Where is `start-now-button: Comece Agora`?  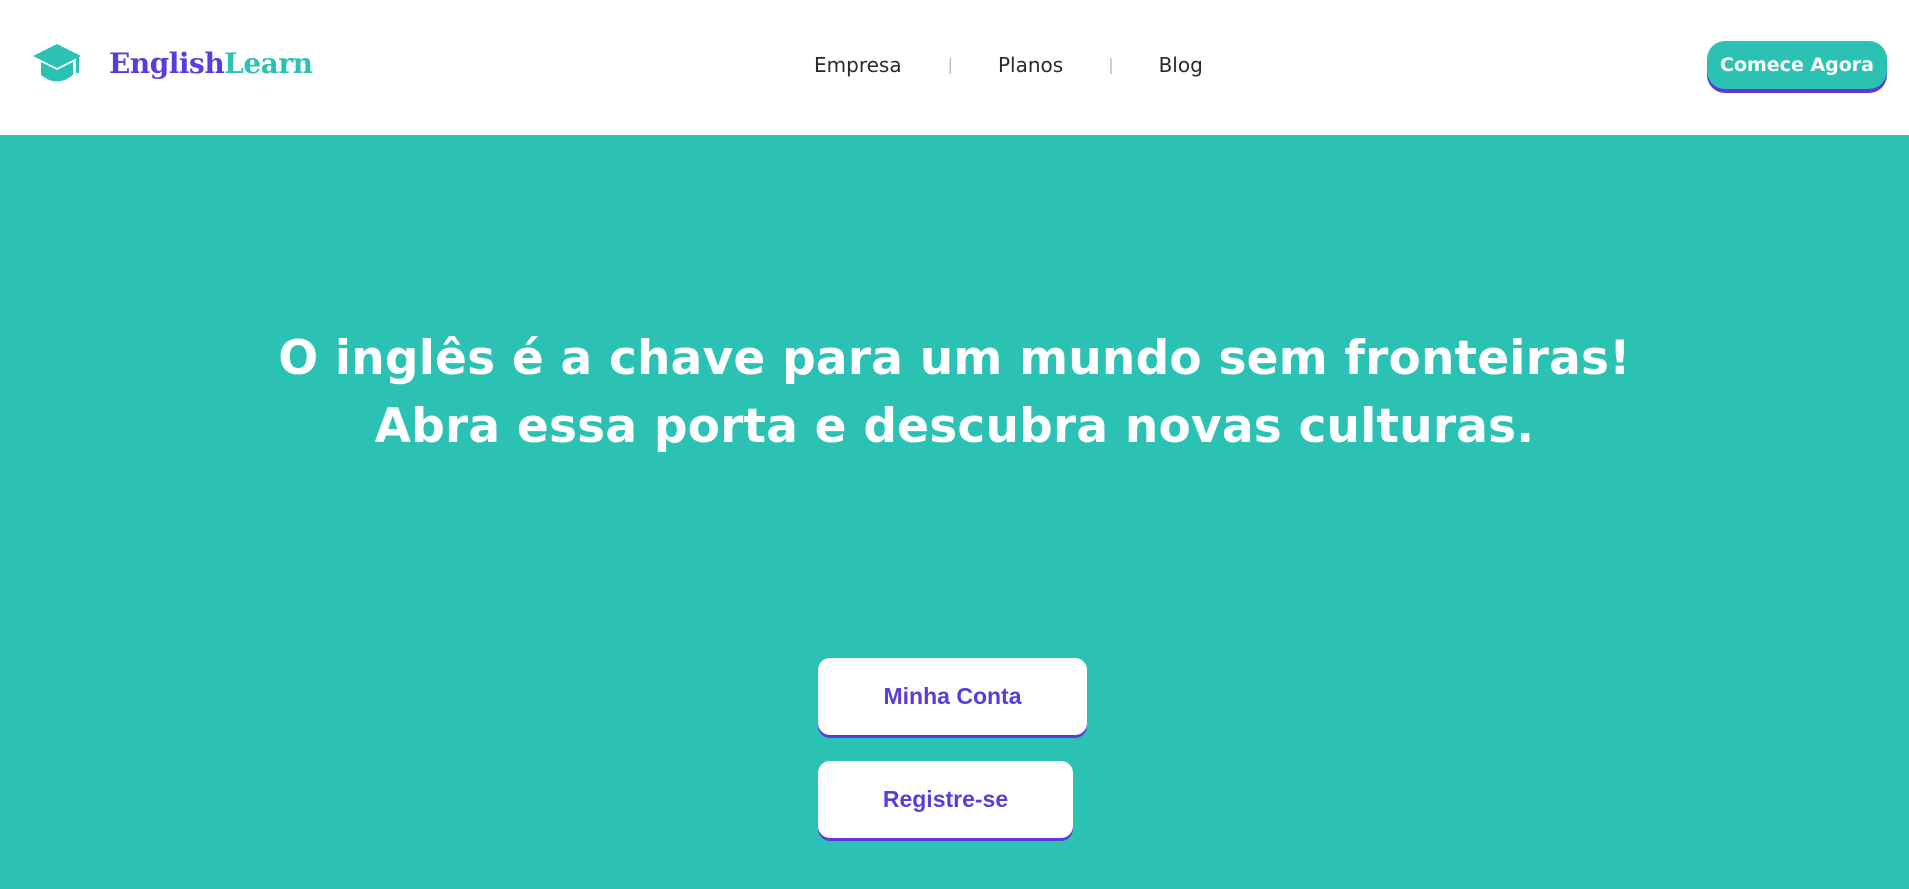 start-now-button: Comece Agora is located at coordinates (1797, 65).